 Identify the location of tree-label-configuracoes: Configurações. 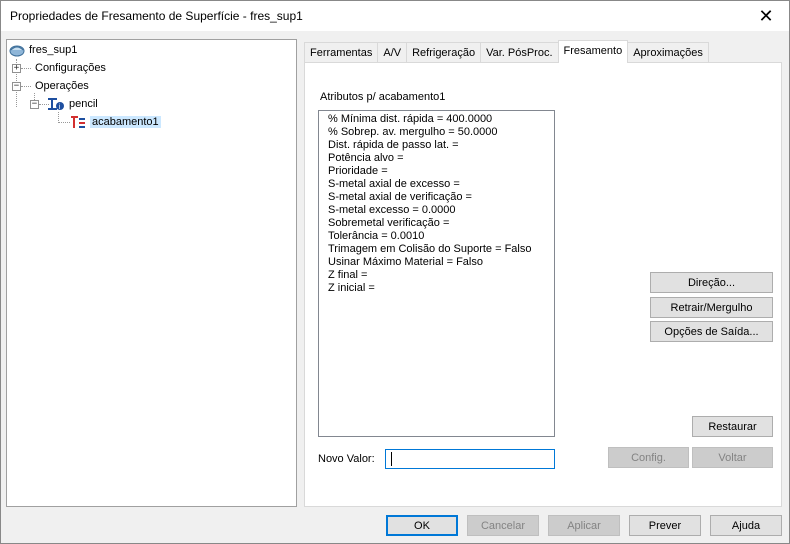
(70, 68).